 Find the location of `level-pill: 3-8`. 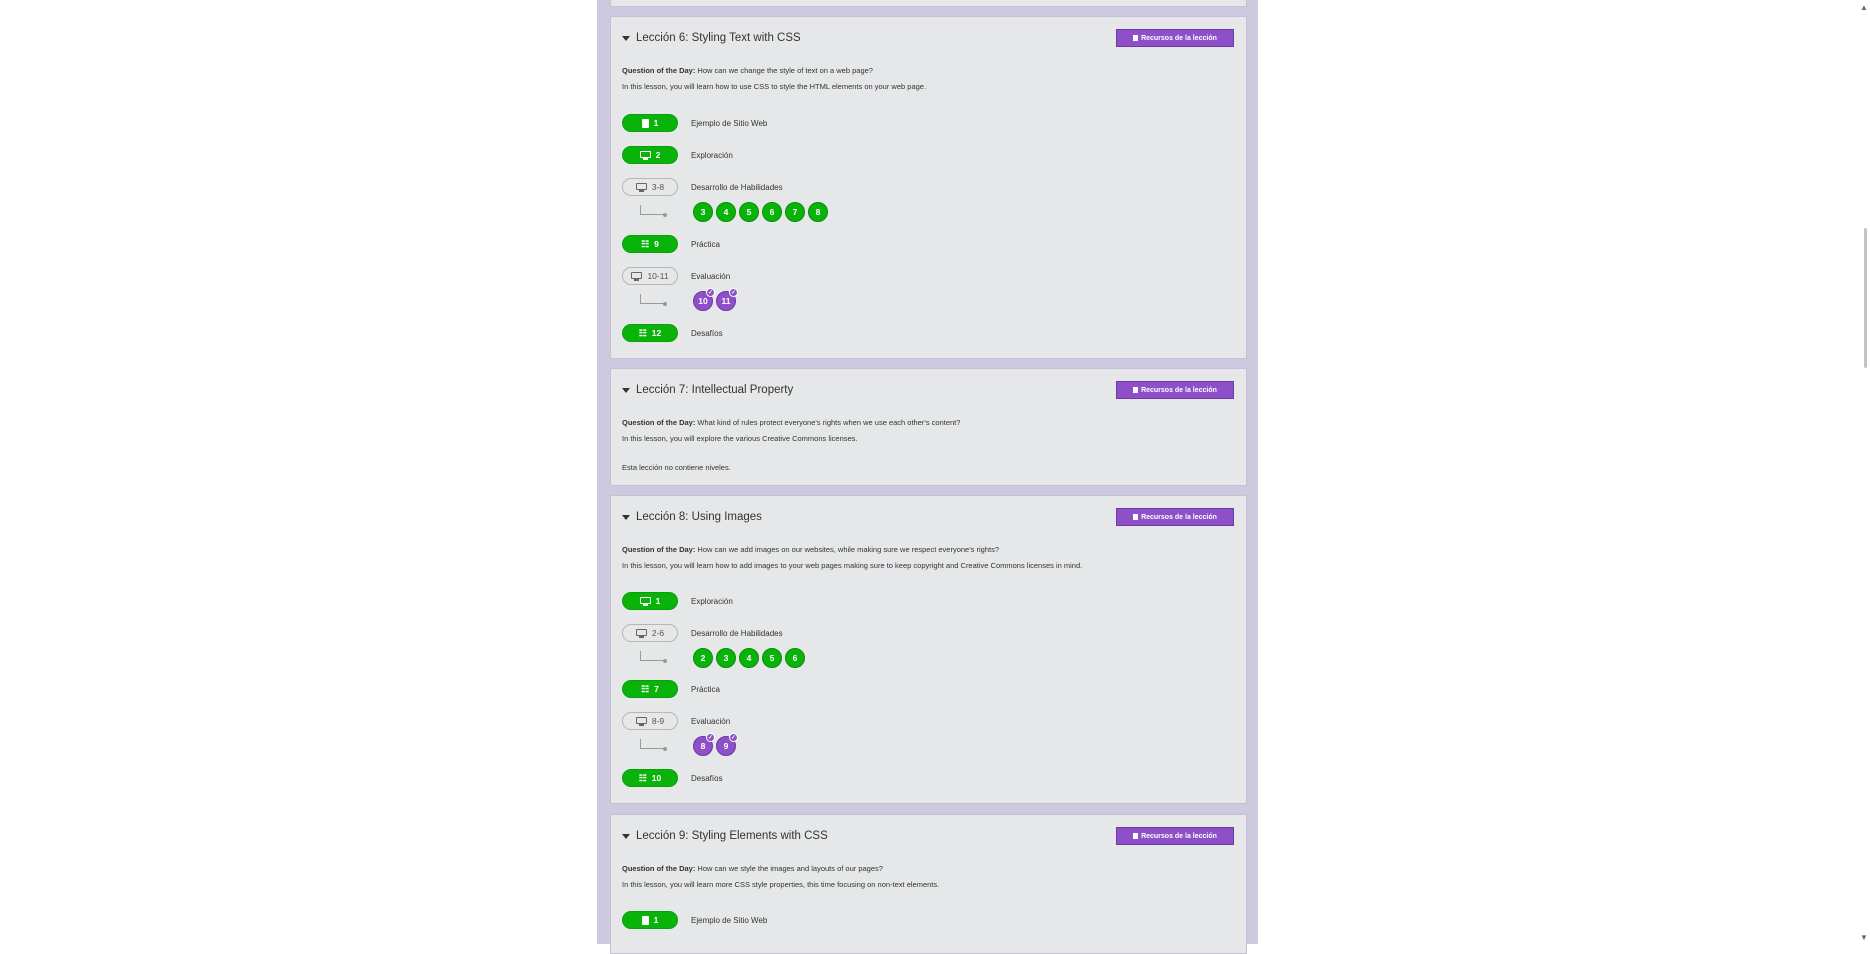

level-pill: 3-8 is located at coordinates (650, 187).